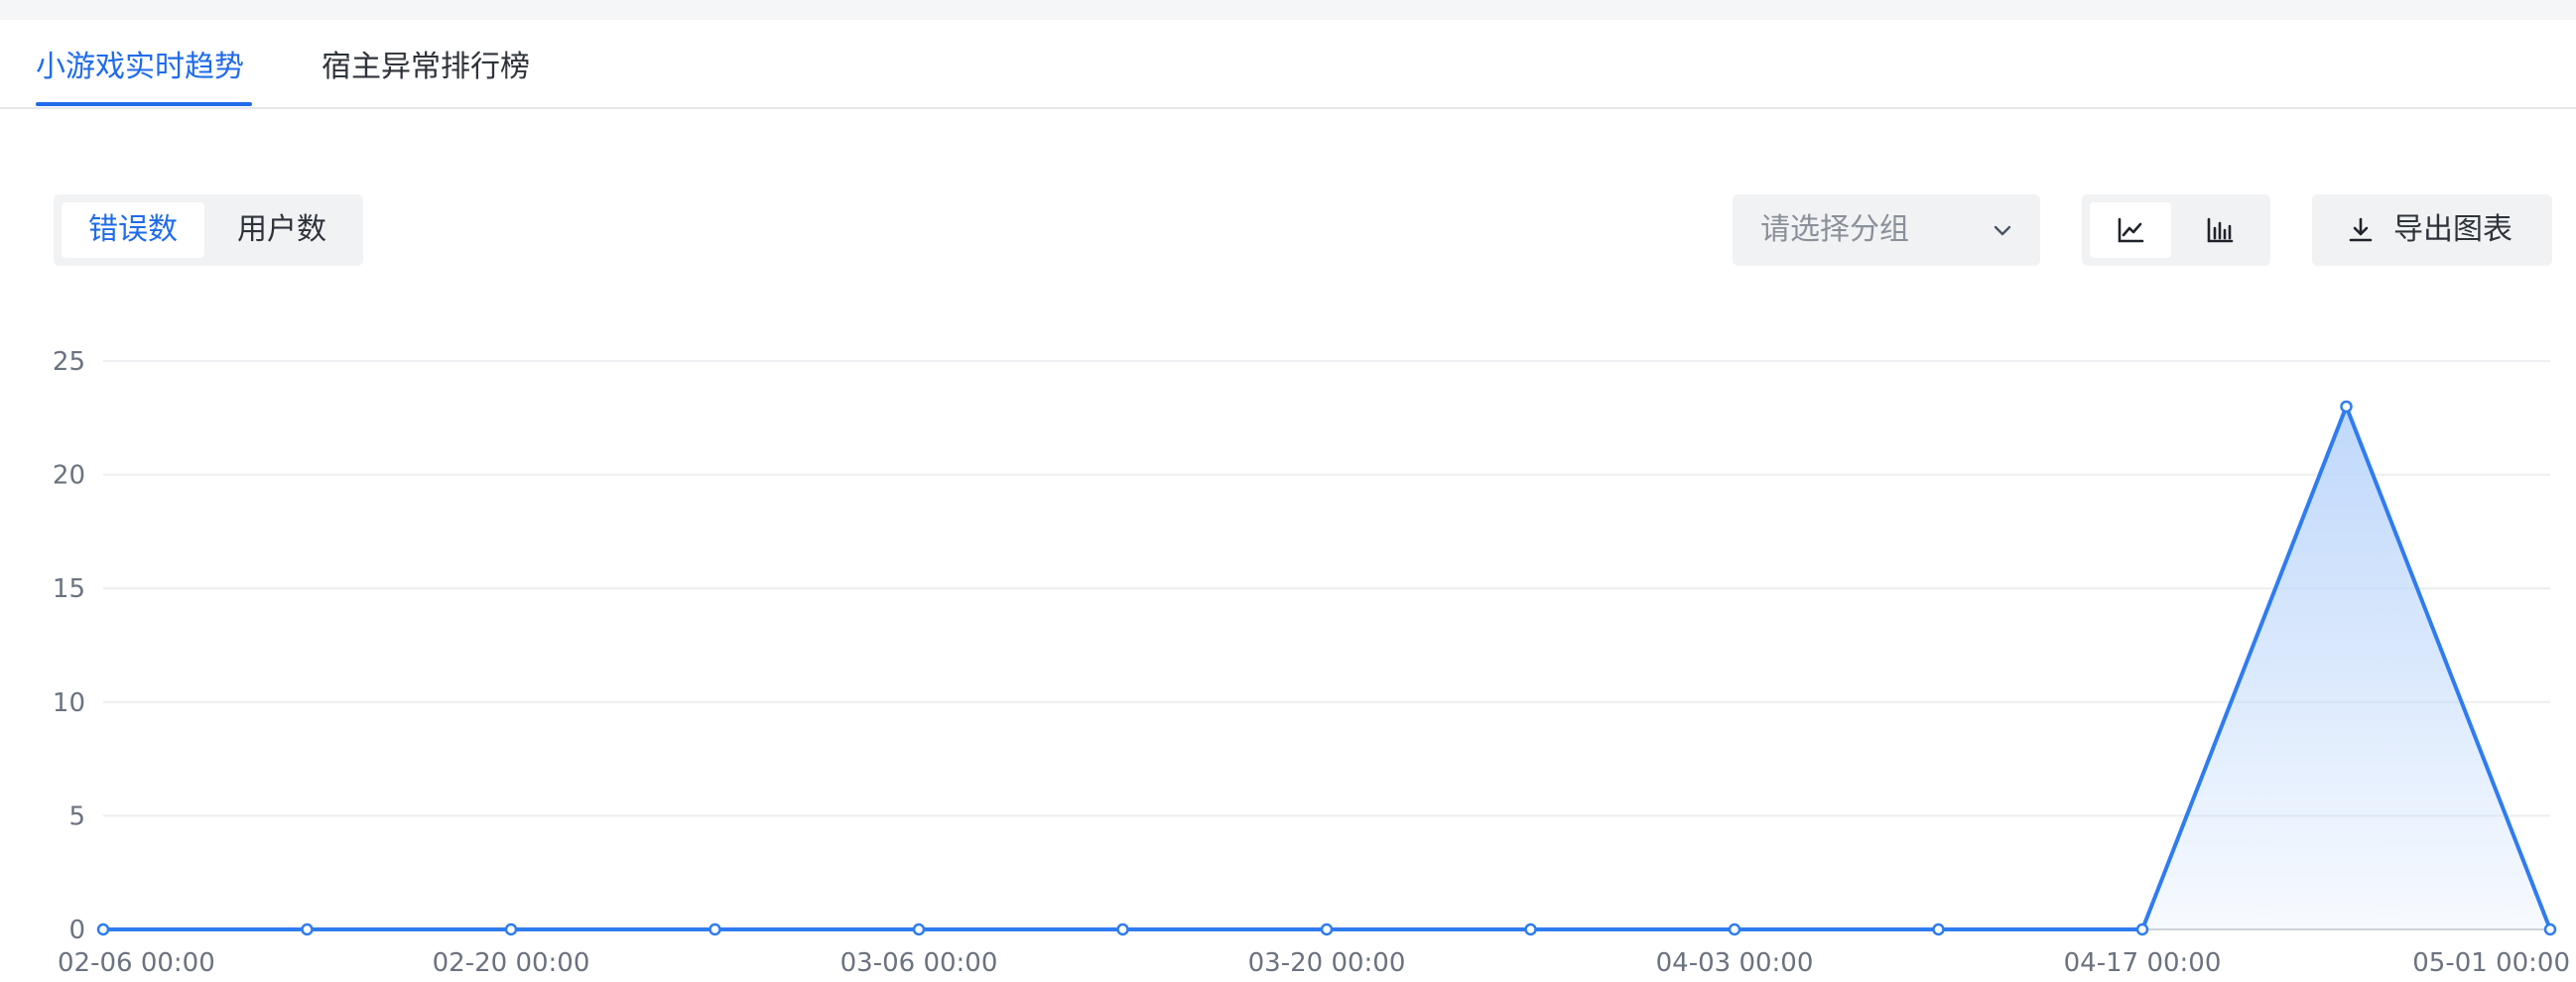 The width and height of the screenshot is (2576, 982). I want to click on y-axis: 0 5 10 15 20 25, so click(69, 646).